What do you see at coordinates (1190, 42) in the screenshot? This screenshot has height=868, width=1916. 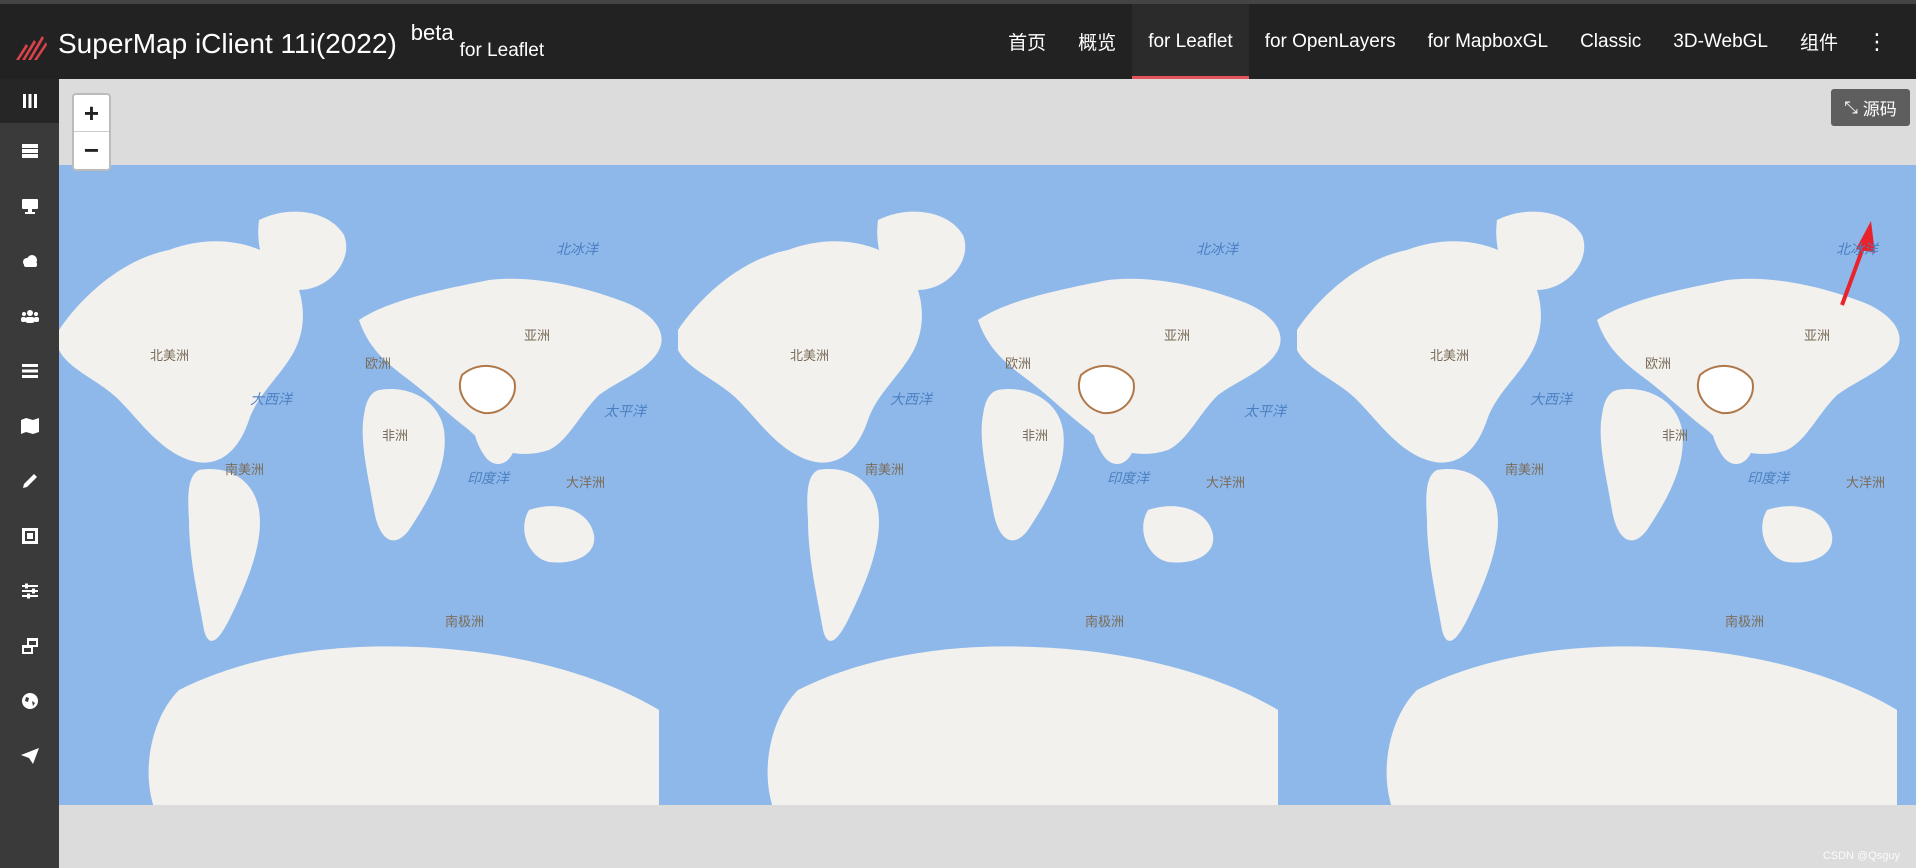 I see `nav-leaflet: for Leaflet` at bounding box center [1190, 42].